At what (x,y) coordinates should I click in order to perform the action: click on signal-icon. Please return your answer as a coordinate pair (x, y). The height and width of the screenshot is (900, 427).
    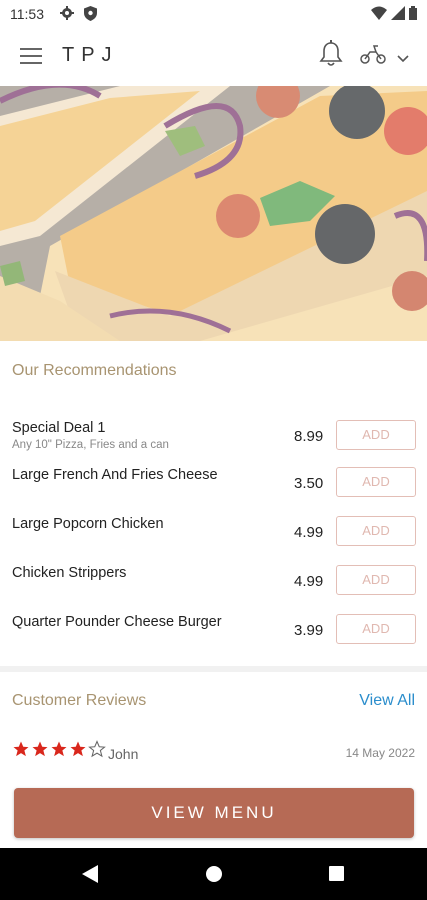
    Looking at the image, I should click on (398, 15).